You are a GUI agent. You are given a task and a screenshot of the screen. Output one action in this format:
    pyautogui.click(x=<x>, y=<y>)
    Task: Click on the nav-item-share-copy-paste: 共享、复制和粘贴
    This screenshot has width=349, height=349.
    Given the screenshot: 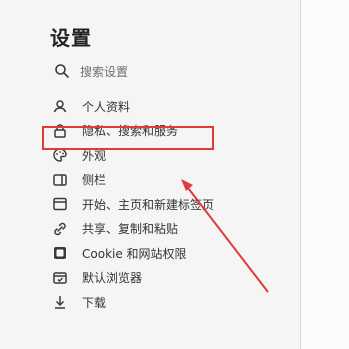 What is the action you would take?
    pyautogui.click(x=172, y=229)
    